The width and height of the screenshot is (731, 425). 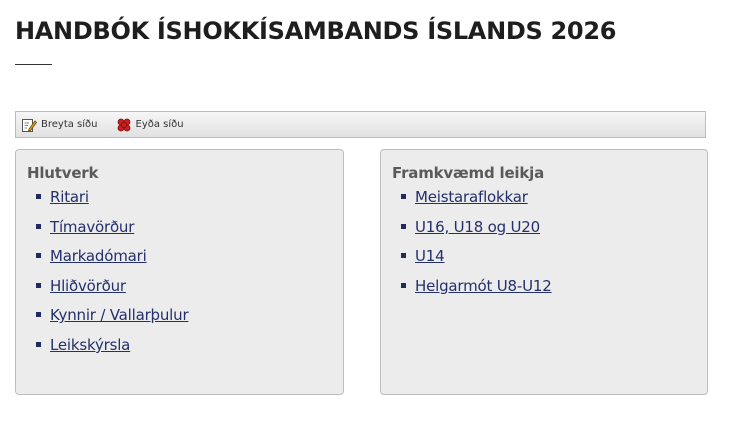 I want to click on page-toolbar: Breyta síðu Eyða síðu, so click(x=360, y=124).